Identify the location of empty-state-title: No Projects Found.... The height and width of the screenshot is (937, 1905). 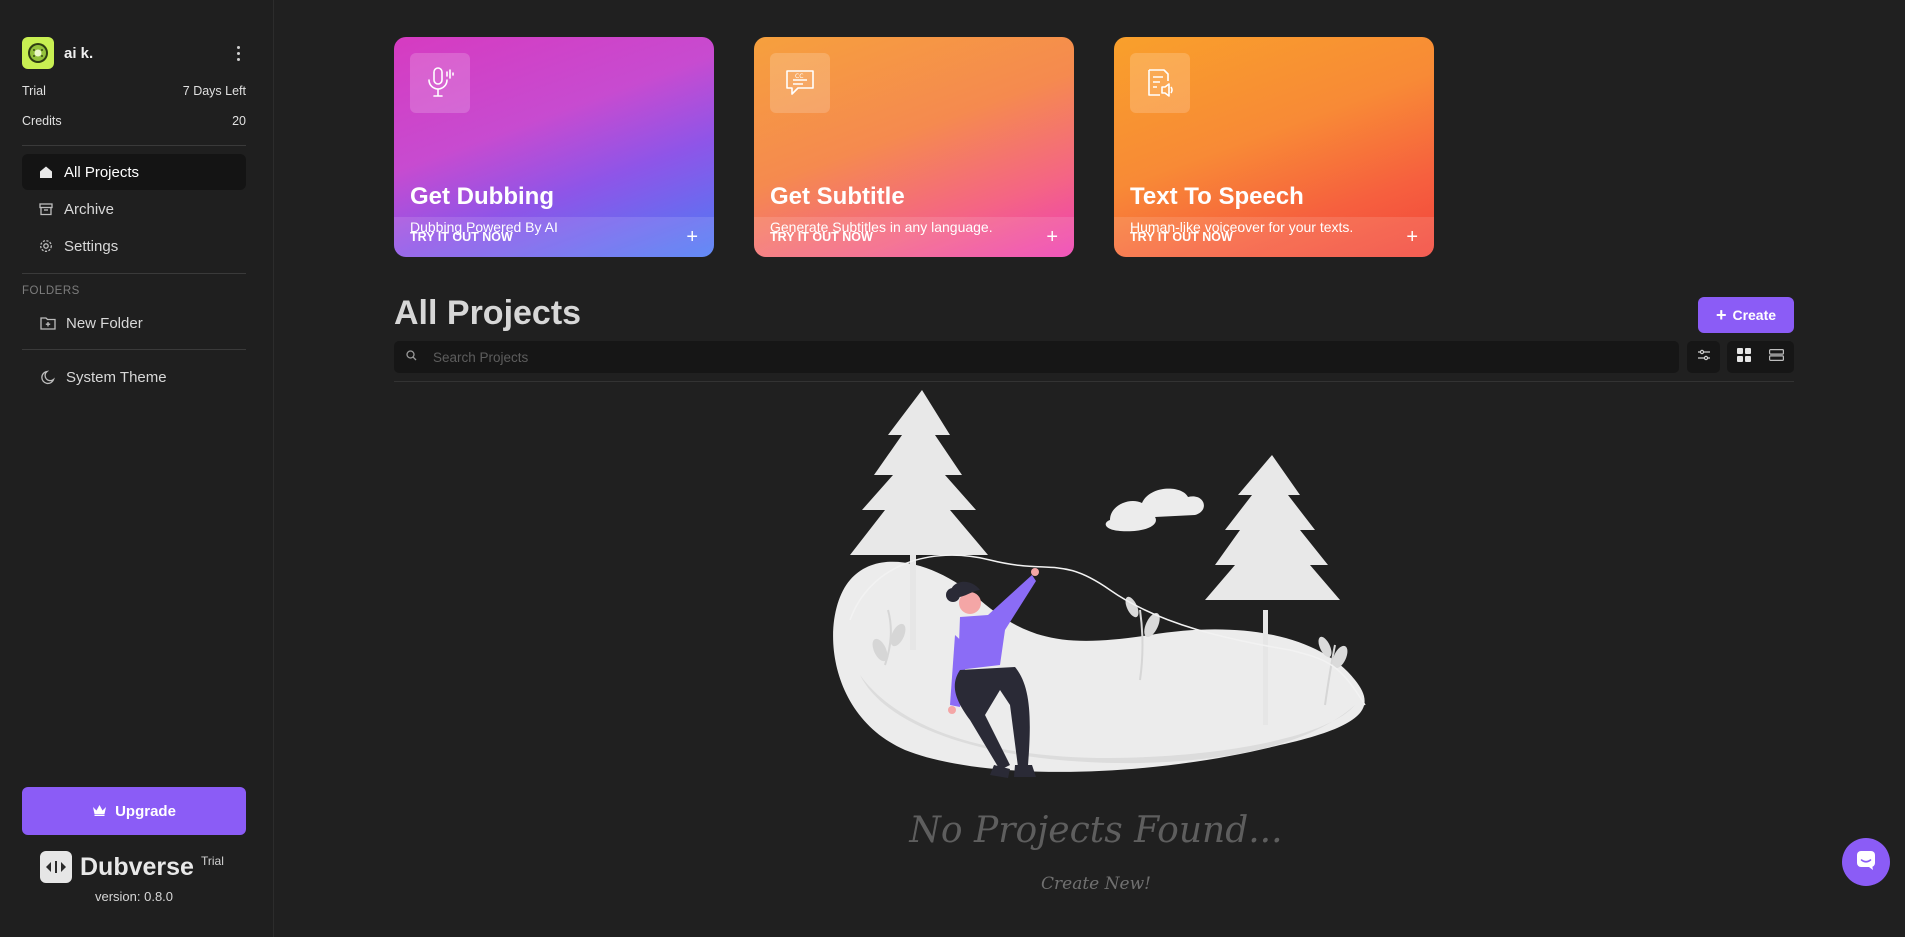
(1096, 830).